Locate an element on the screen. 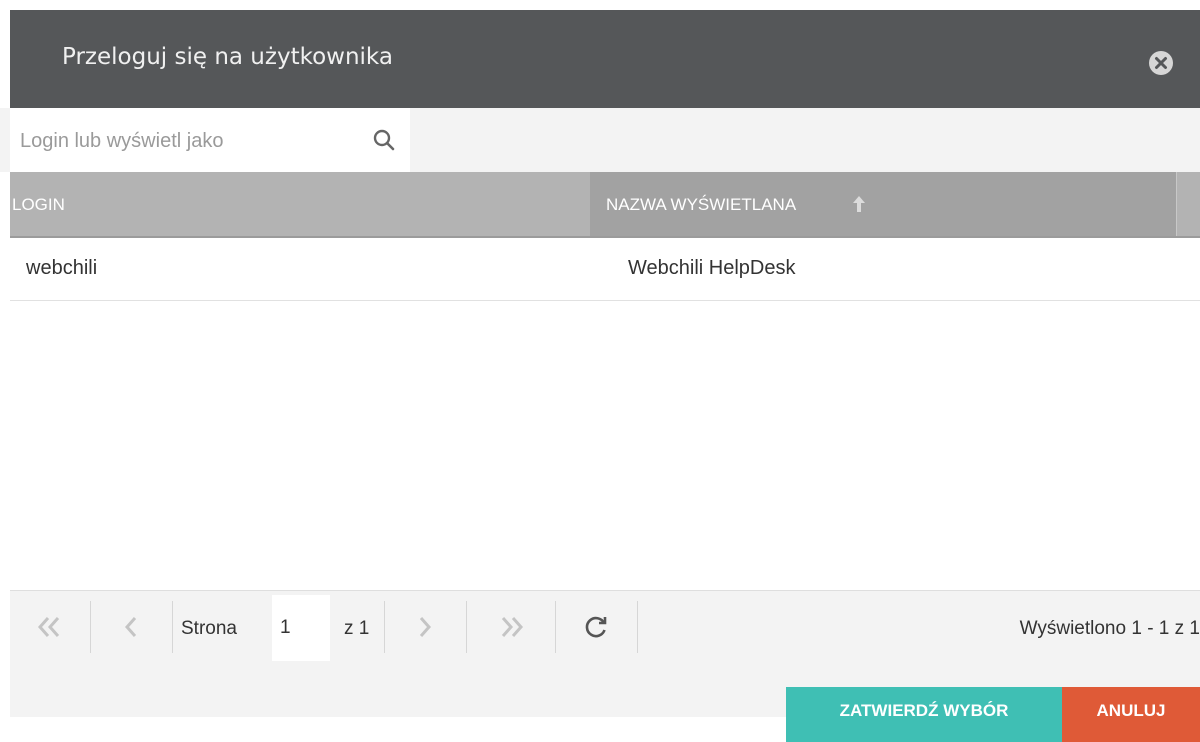 The image size is (1200, 742). refresh-icon is located at coordinates (596, 627).